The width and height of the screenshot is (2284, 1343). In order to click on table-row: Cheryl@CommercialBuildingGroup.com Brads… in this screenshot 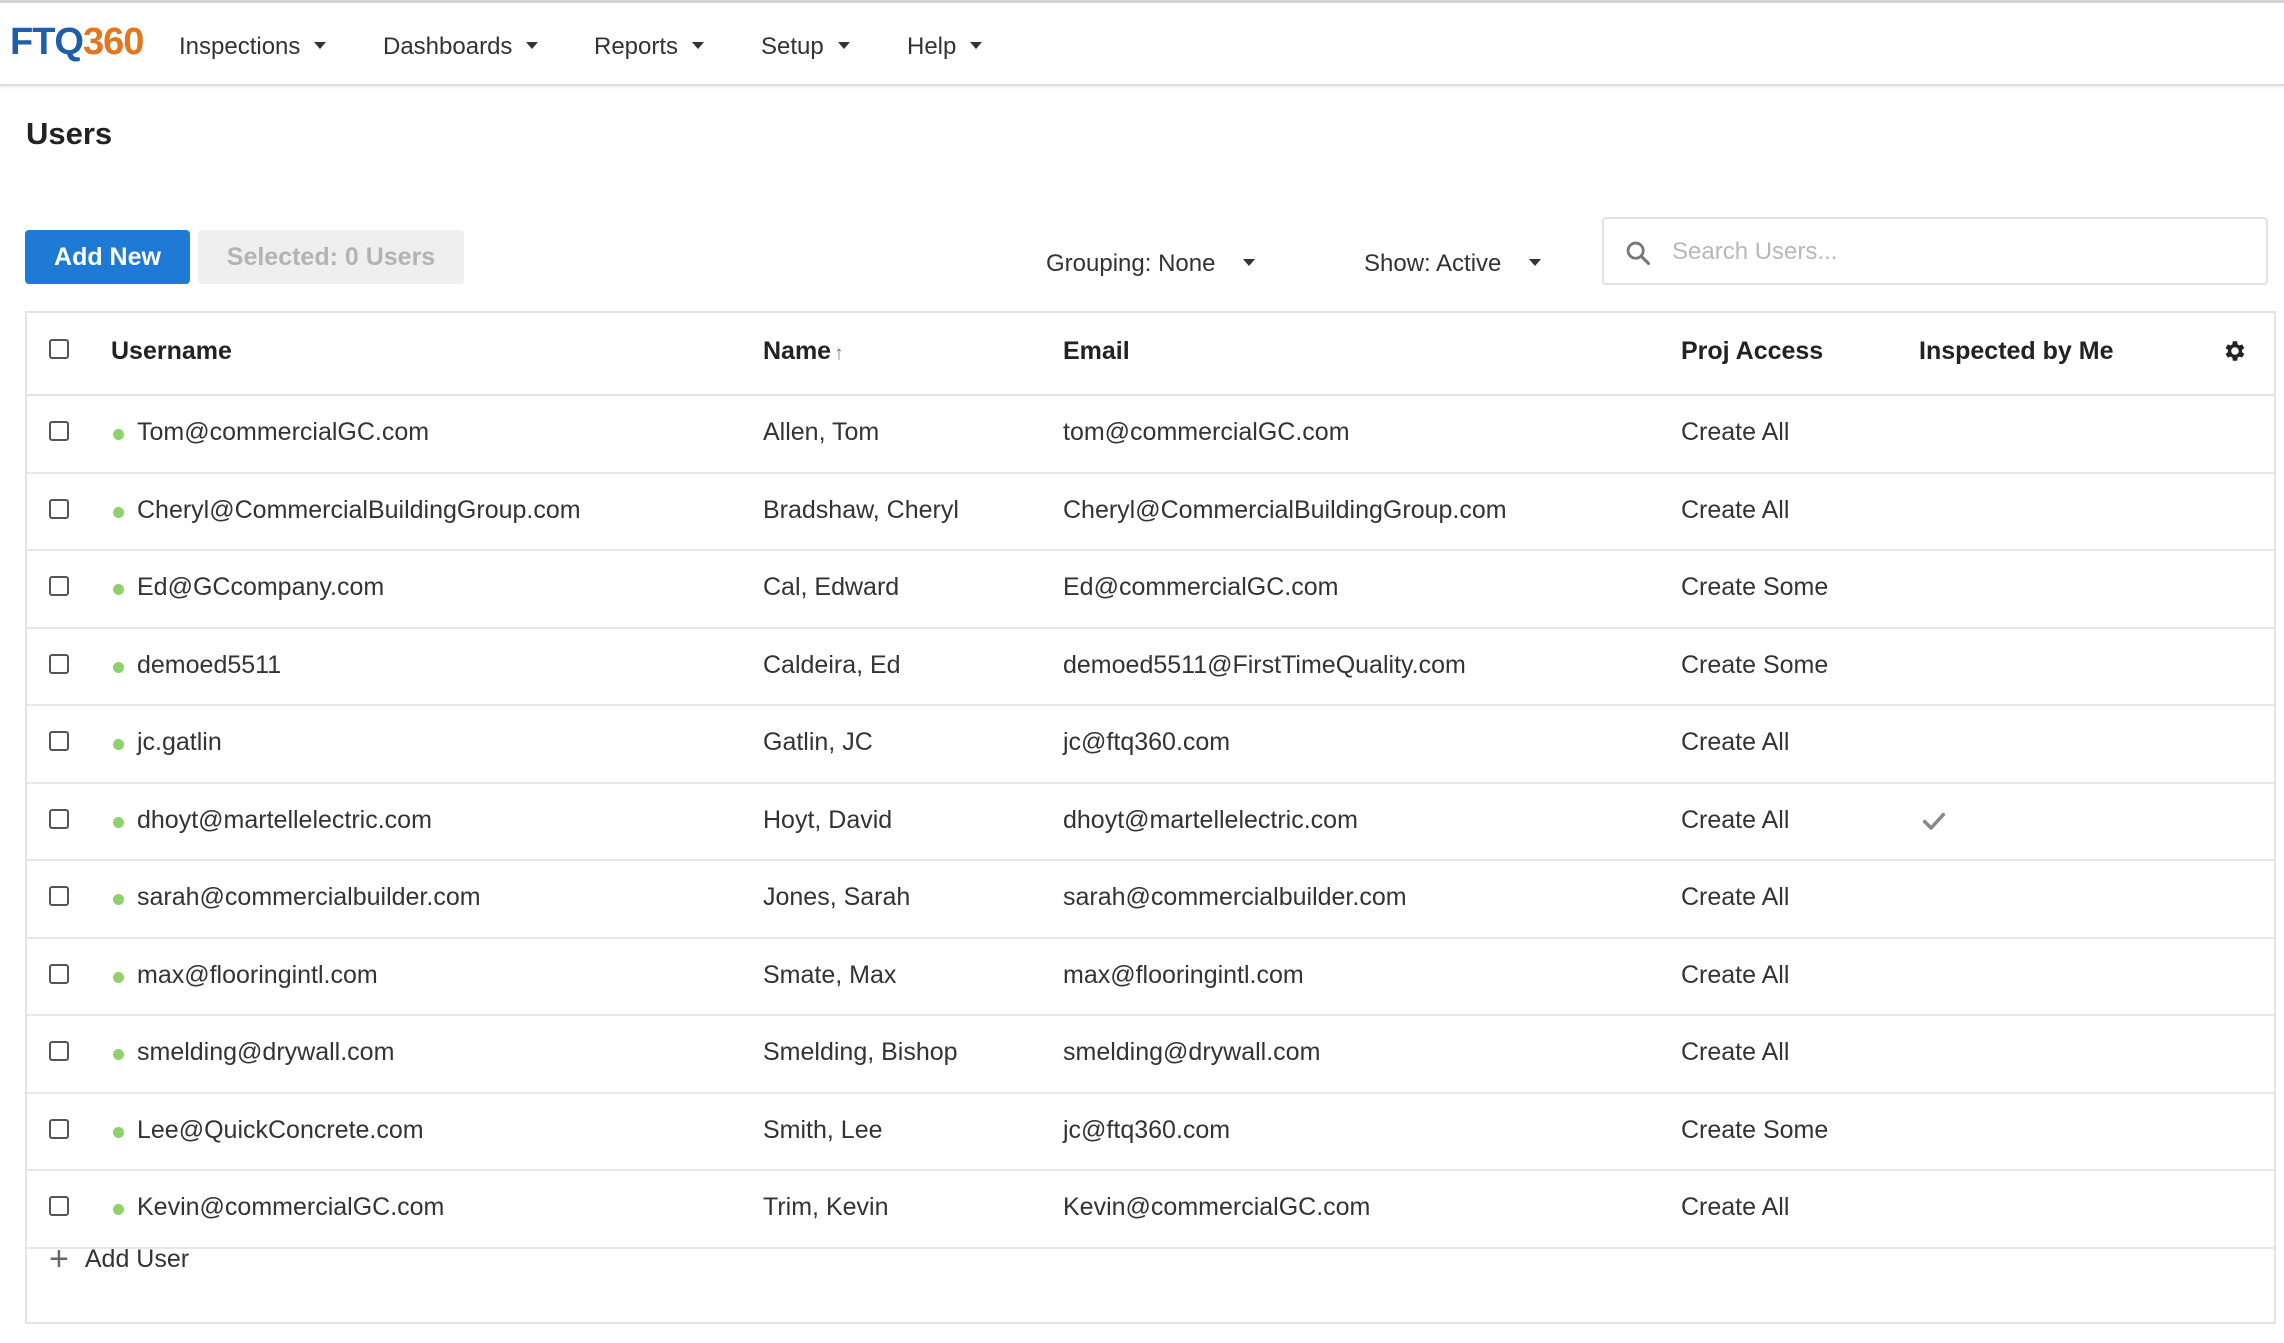, I will do `click(1150, 512)`.